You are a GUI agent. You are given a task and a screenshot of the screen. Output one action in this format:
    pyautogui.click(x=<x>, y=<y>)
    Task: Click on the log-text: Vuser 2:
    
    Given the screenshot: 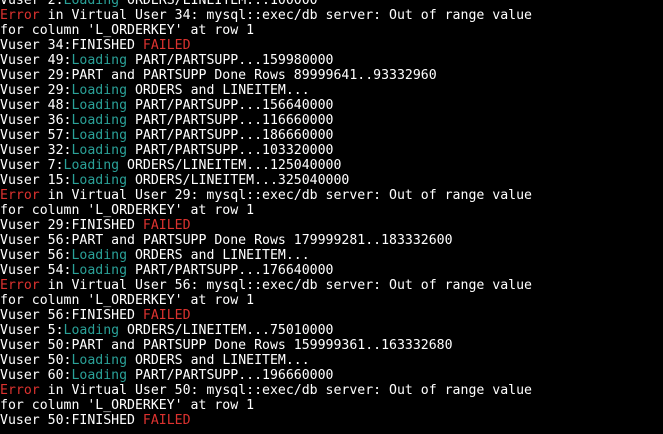 What is the action you would take?
    pyautogui.click(x=32, y=4)
    